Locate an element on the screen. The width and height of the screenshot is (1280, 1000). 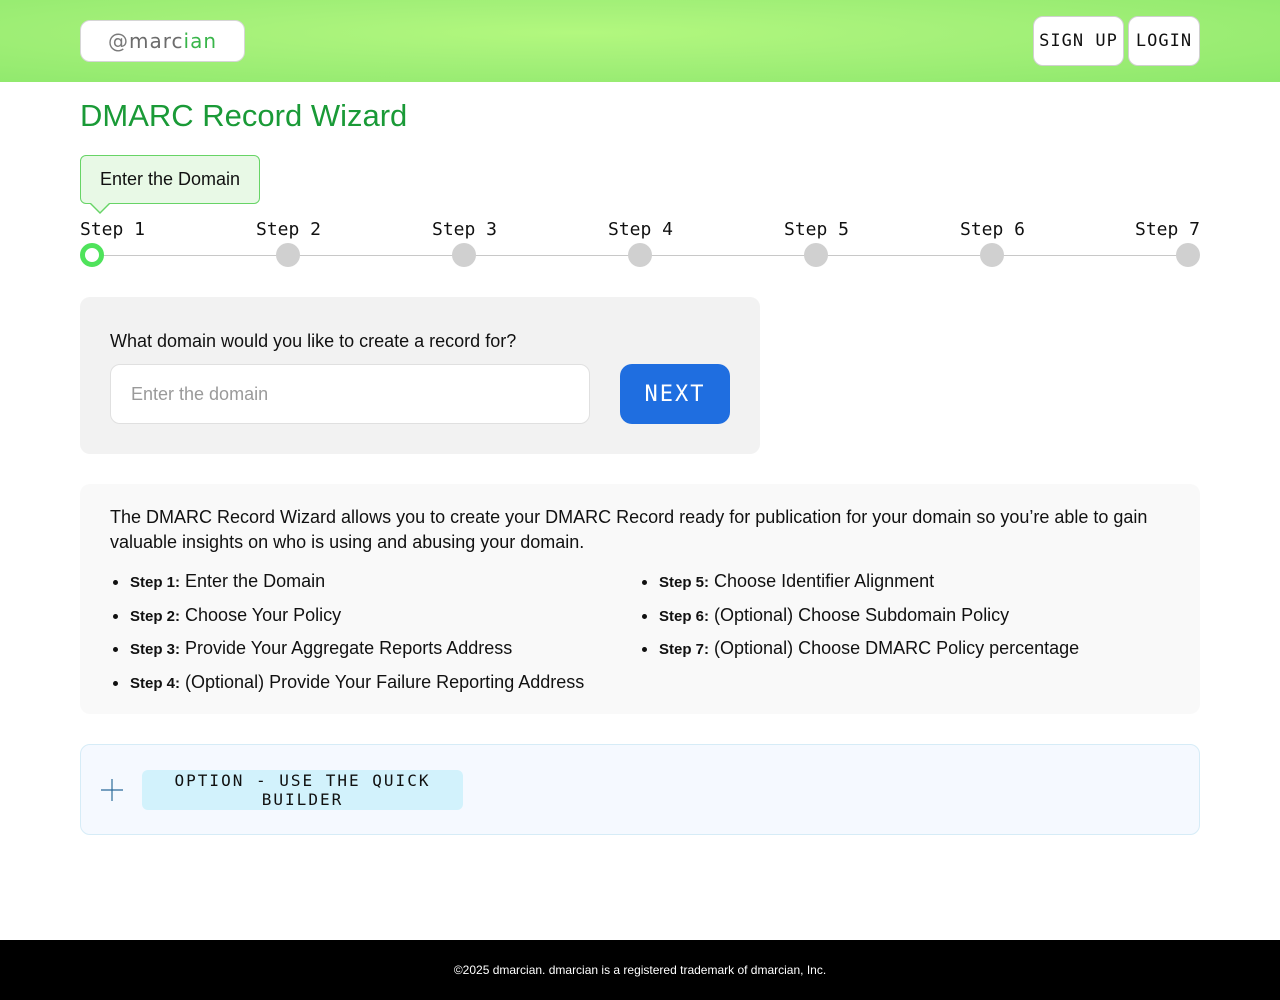
step-label-7: Step 7 is located at coordinates (1168, 229).